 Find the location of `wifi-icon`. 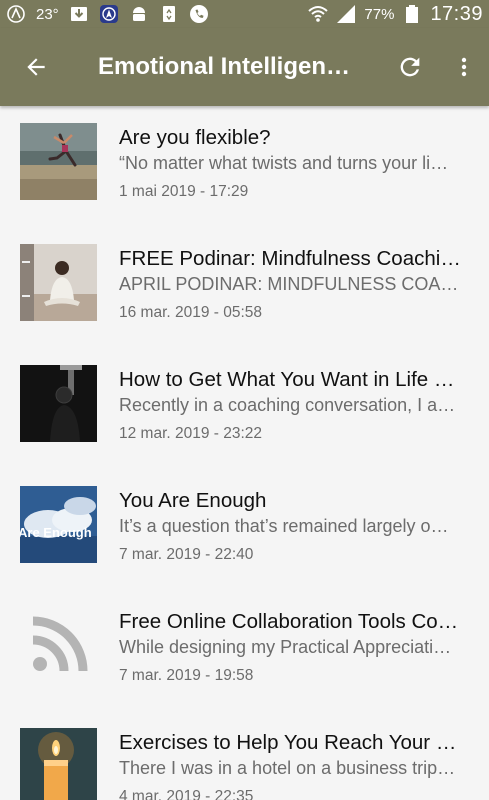

wifi-icon is located at coordinates (318, 14).